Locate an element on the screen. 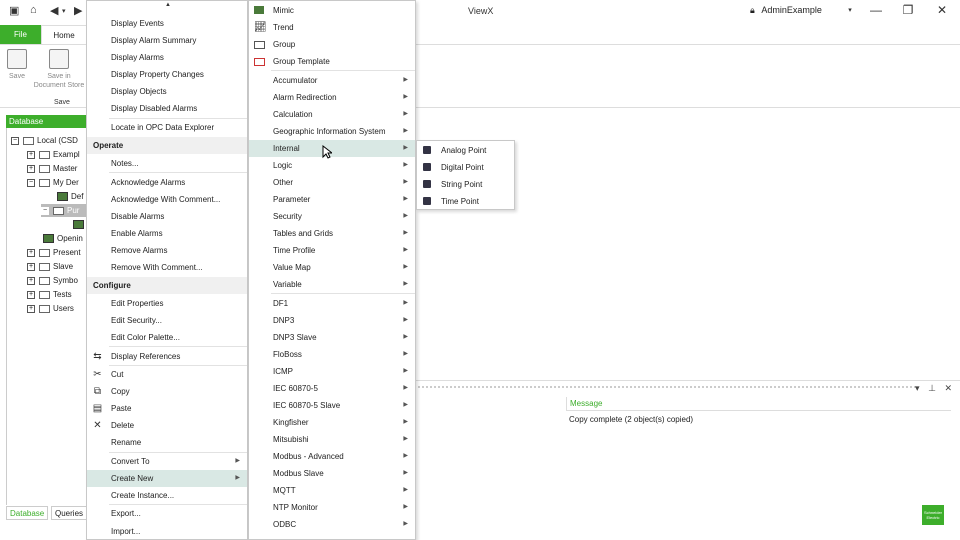 This screenshot has height=540, width=960. menu-item: ✂ Cut is located at coordinates (167, 374).